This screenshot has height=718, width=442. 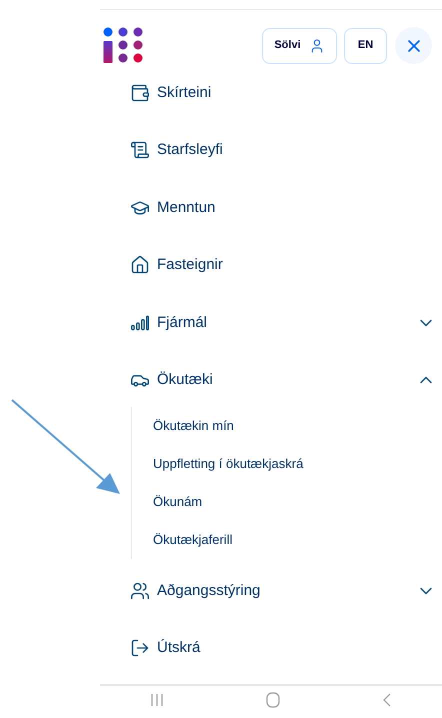 I want to click on wallet-icon, so click(x=140, y=92).